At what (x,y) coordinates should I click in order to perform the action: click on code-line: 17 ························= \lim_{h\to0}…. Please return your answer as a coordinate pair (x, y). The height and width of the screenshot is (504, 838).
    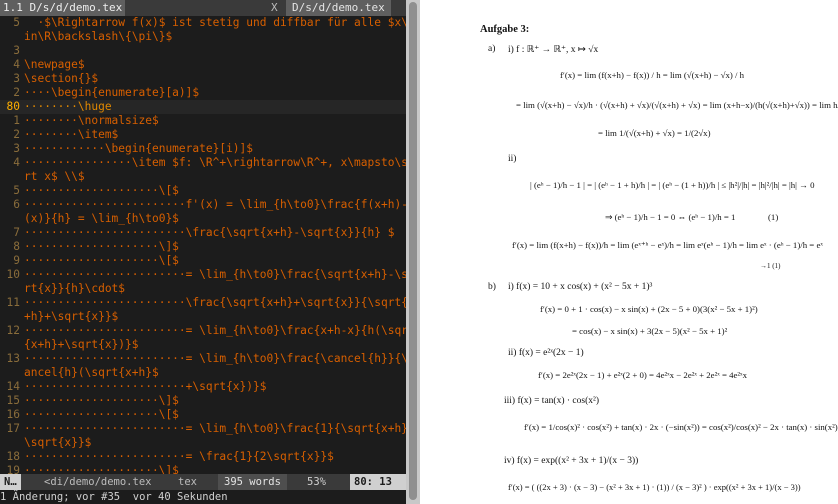
    Looking at the image, I should click on (203, 429).